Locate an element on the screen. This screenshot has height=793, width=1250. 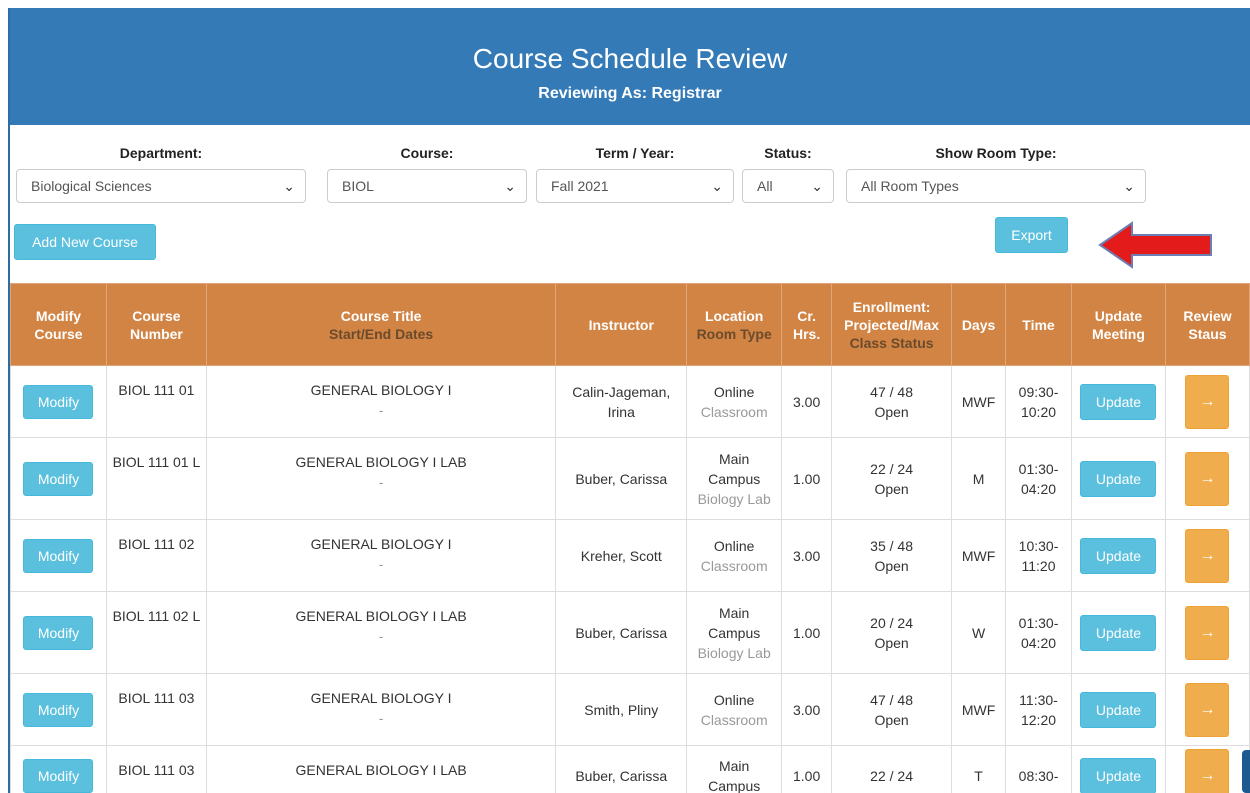
course-filter: Course: BIOL ⌄ is located at coordinates (427, 174).